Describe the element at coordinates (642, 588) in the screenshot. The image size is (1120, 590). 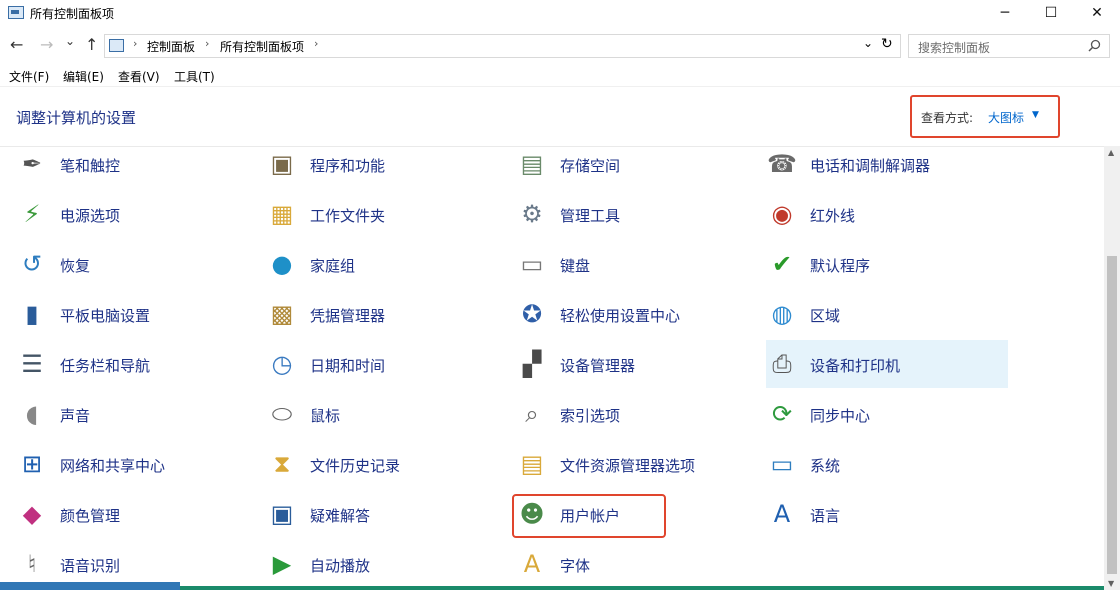
I see `bottom-strip` at that location.